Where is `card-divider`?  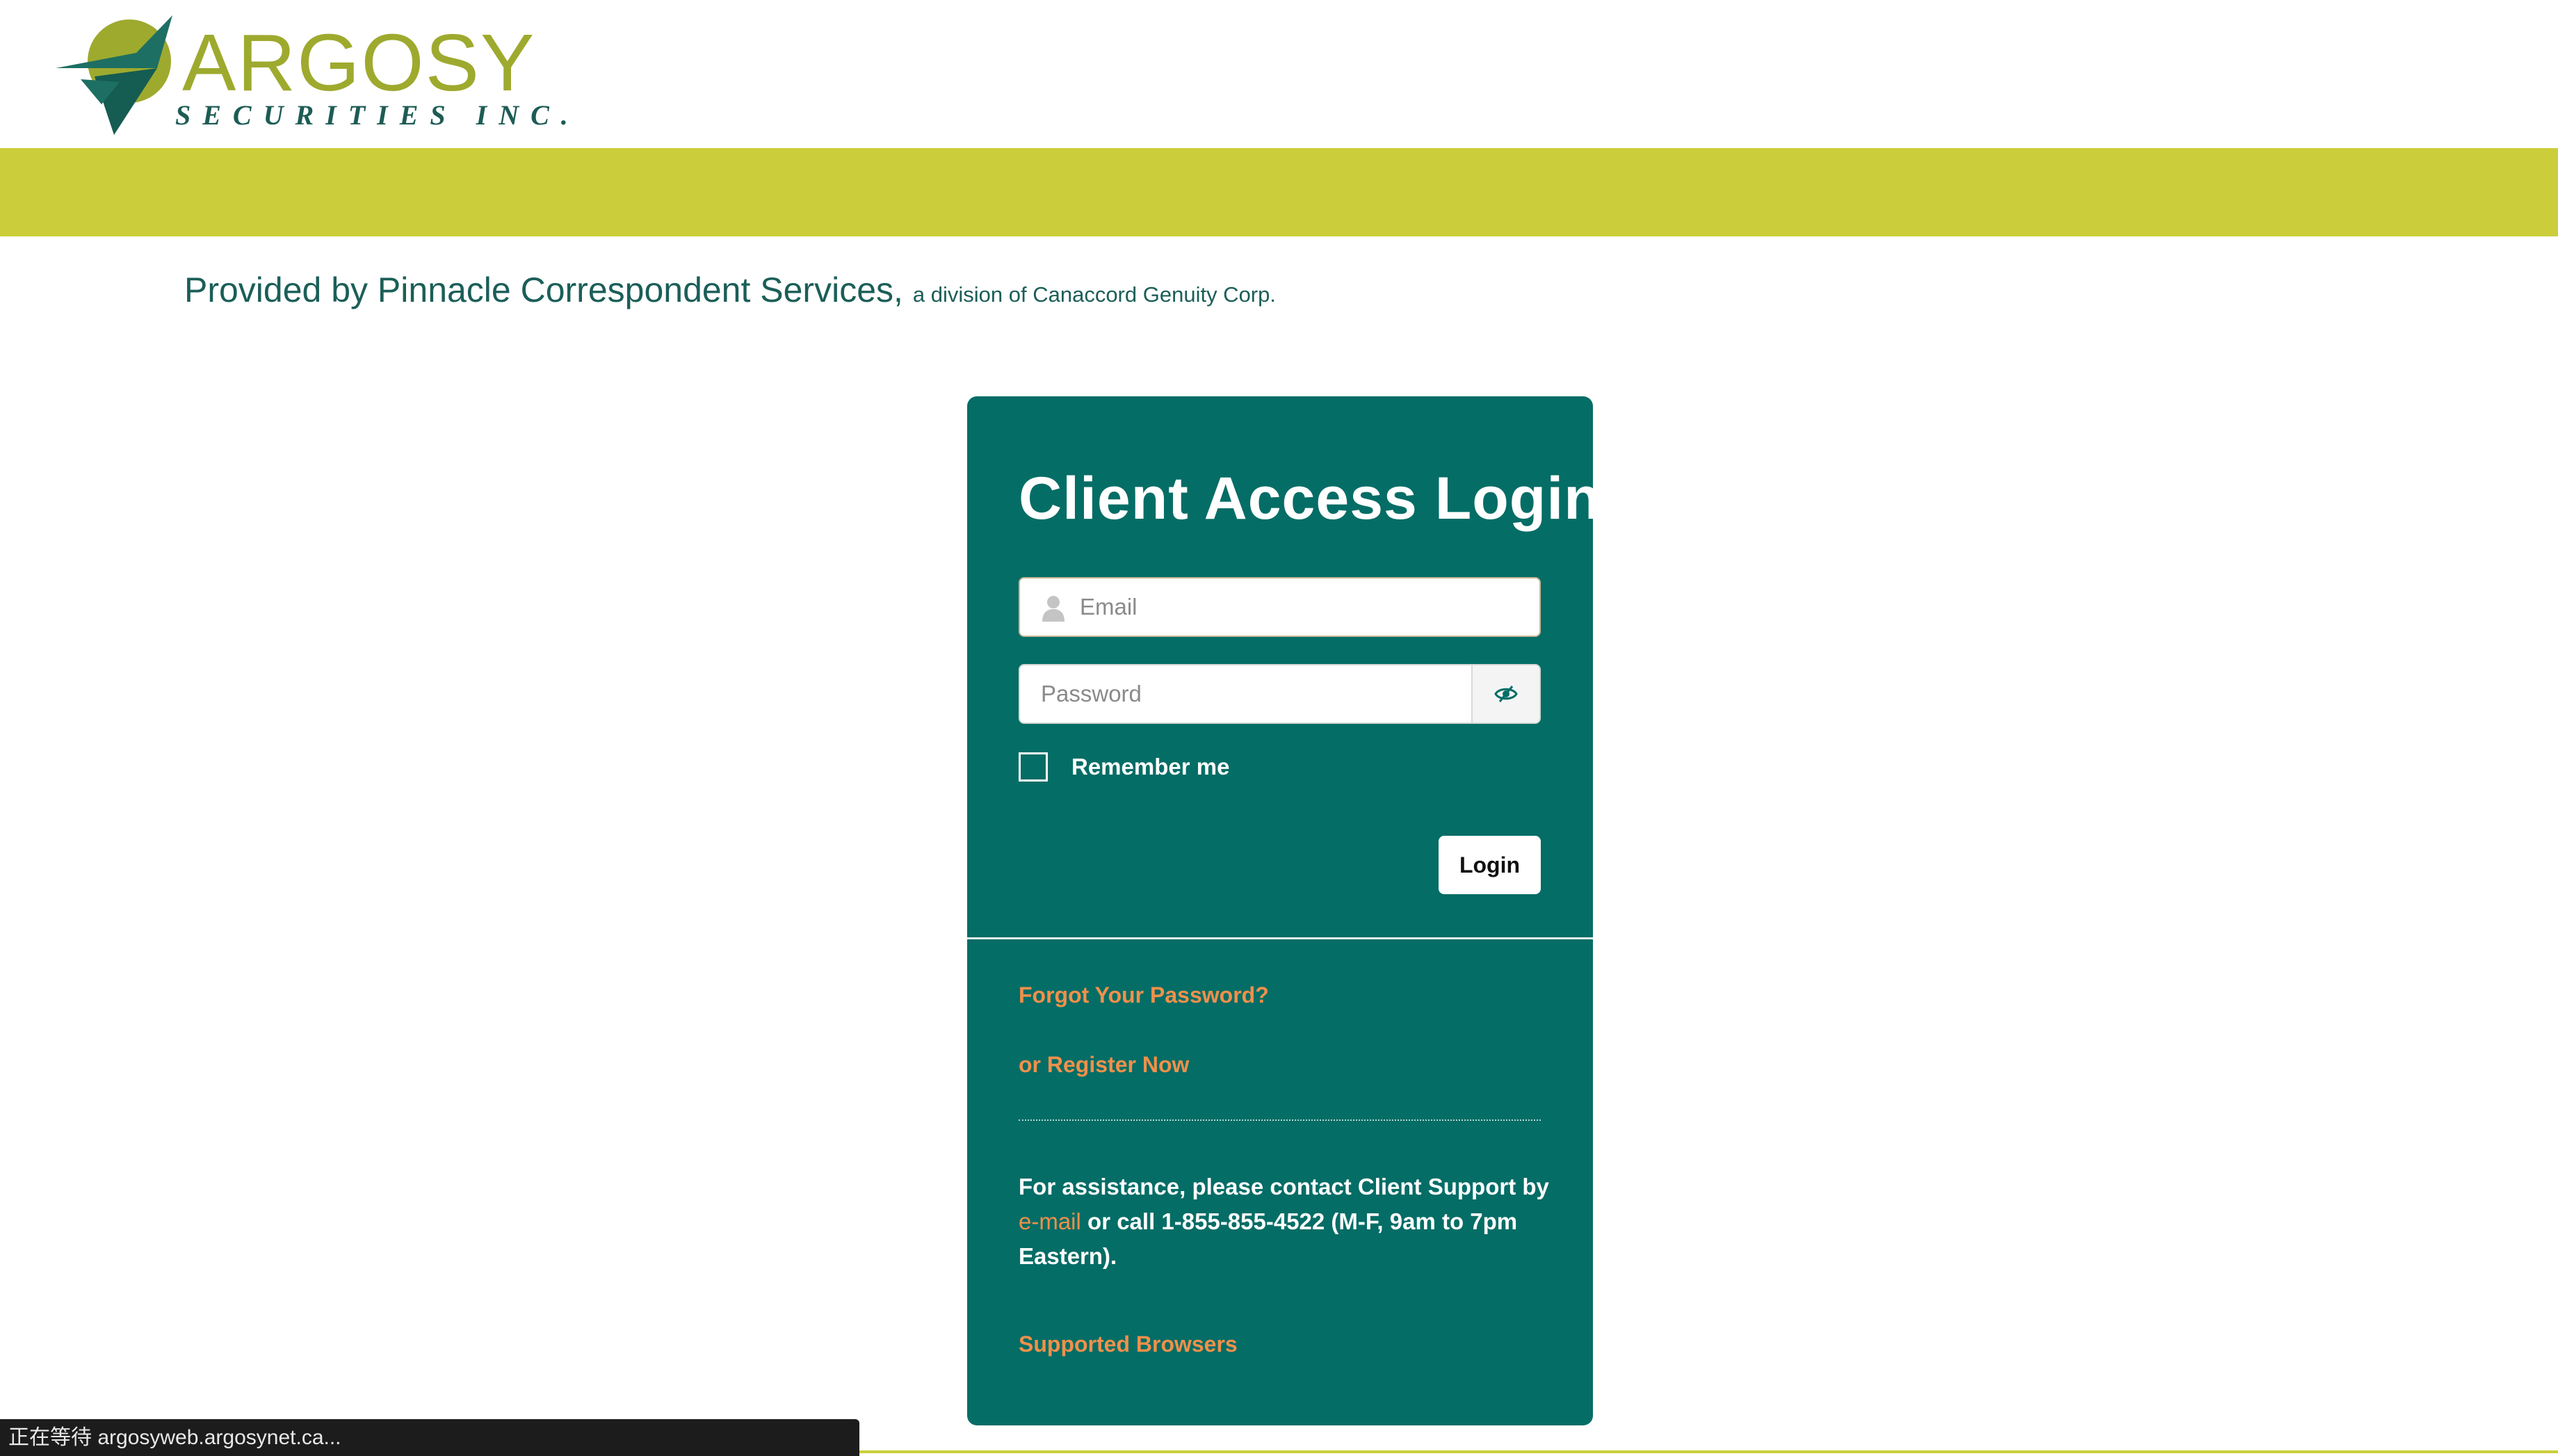
card-divider is located at coordinates (1280, 938).